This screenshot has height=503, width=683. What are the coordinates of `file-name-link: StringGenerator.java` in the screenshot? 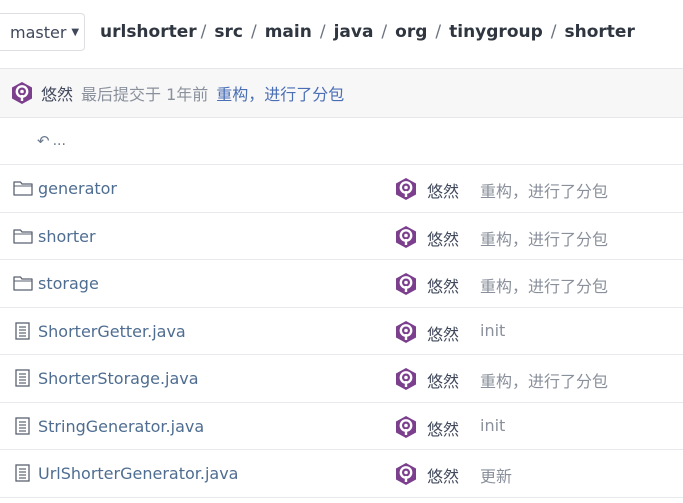 It's located at (121, 426).